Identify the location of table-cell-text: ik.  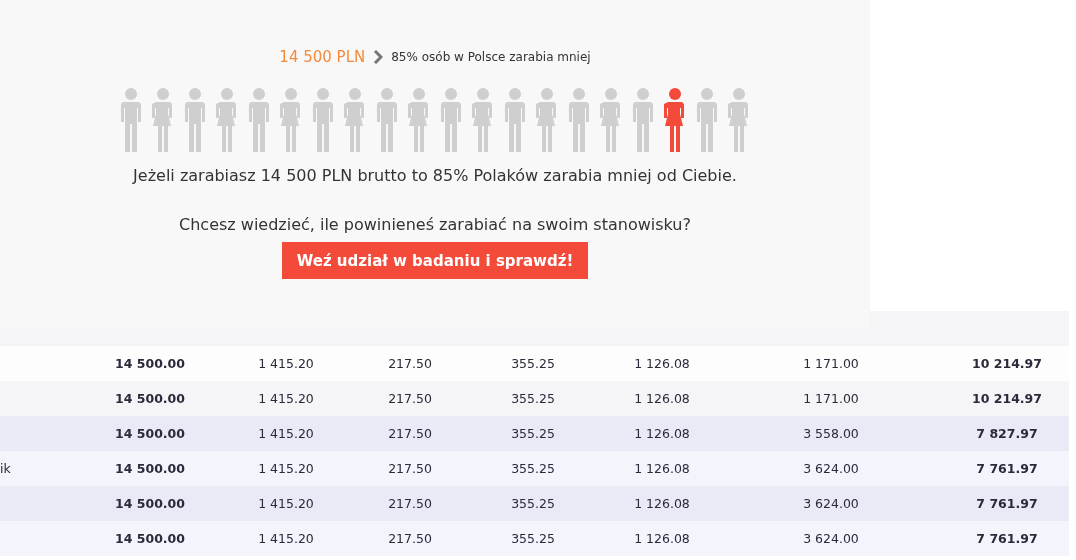
(6, 468).